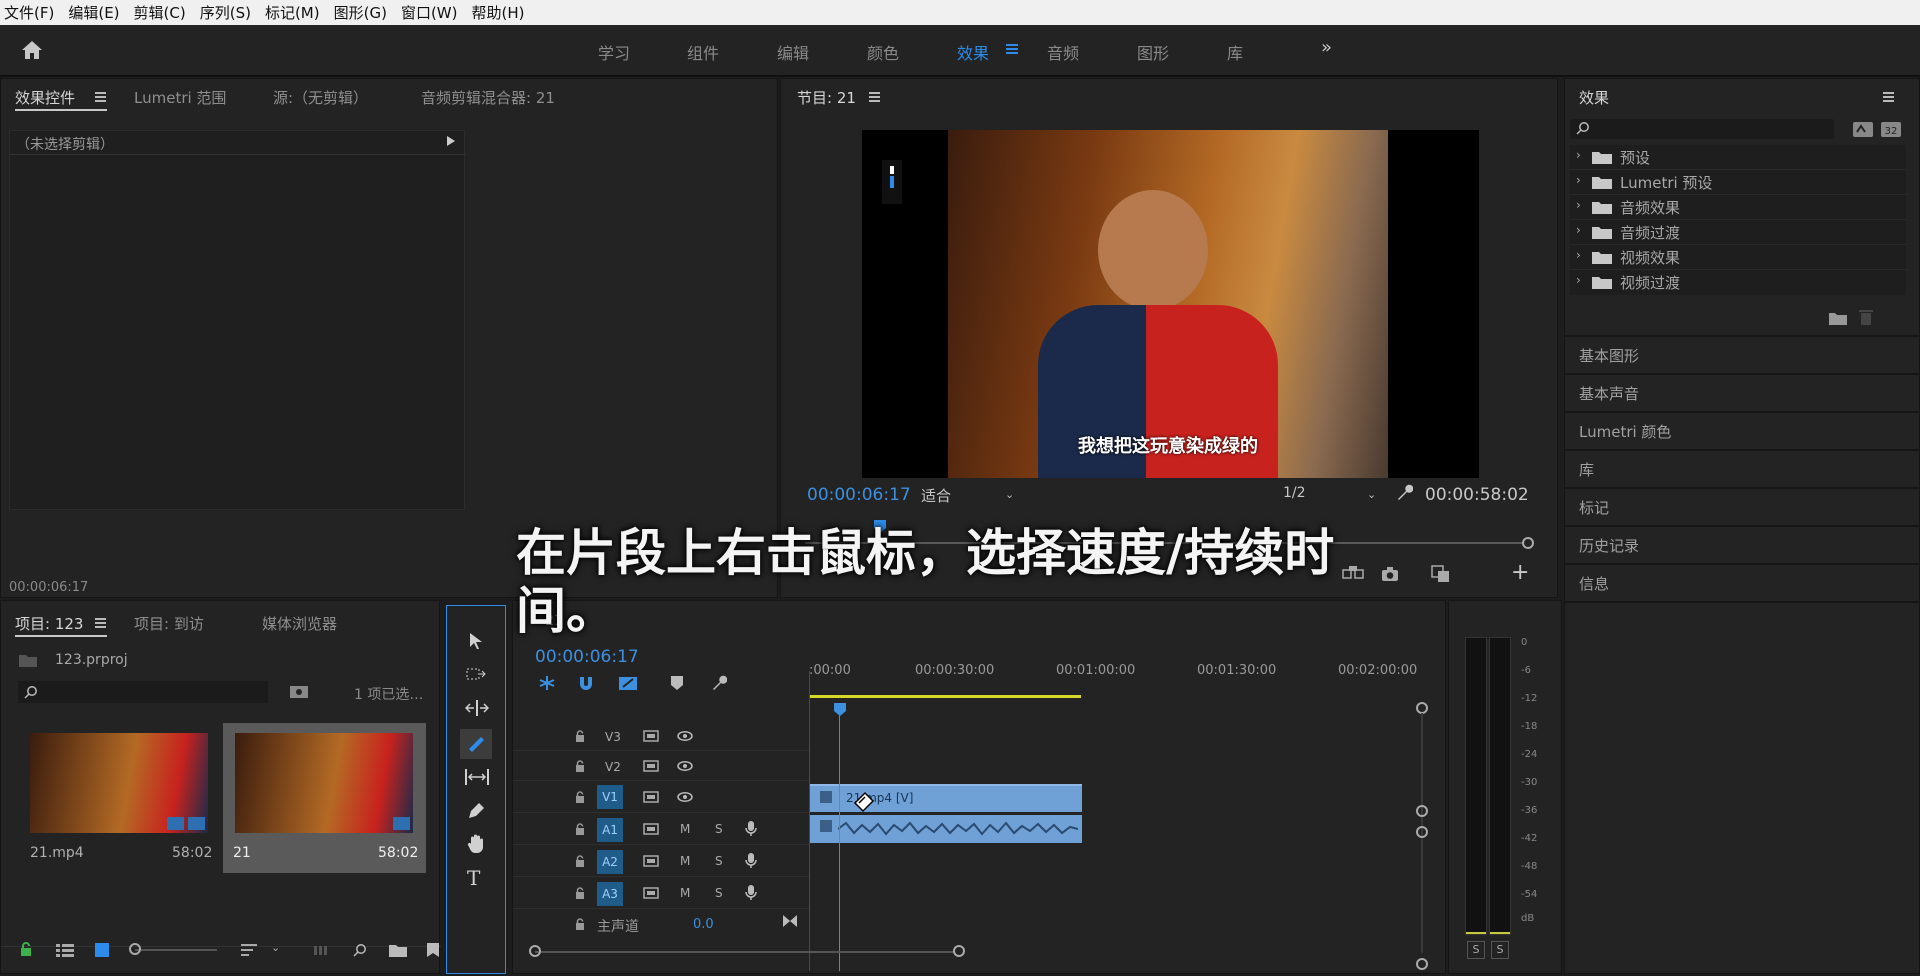  Describe the element at coordinates (959, 951) in the screenshot. I see `hscroll-handle-right` at that location.